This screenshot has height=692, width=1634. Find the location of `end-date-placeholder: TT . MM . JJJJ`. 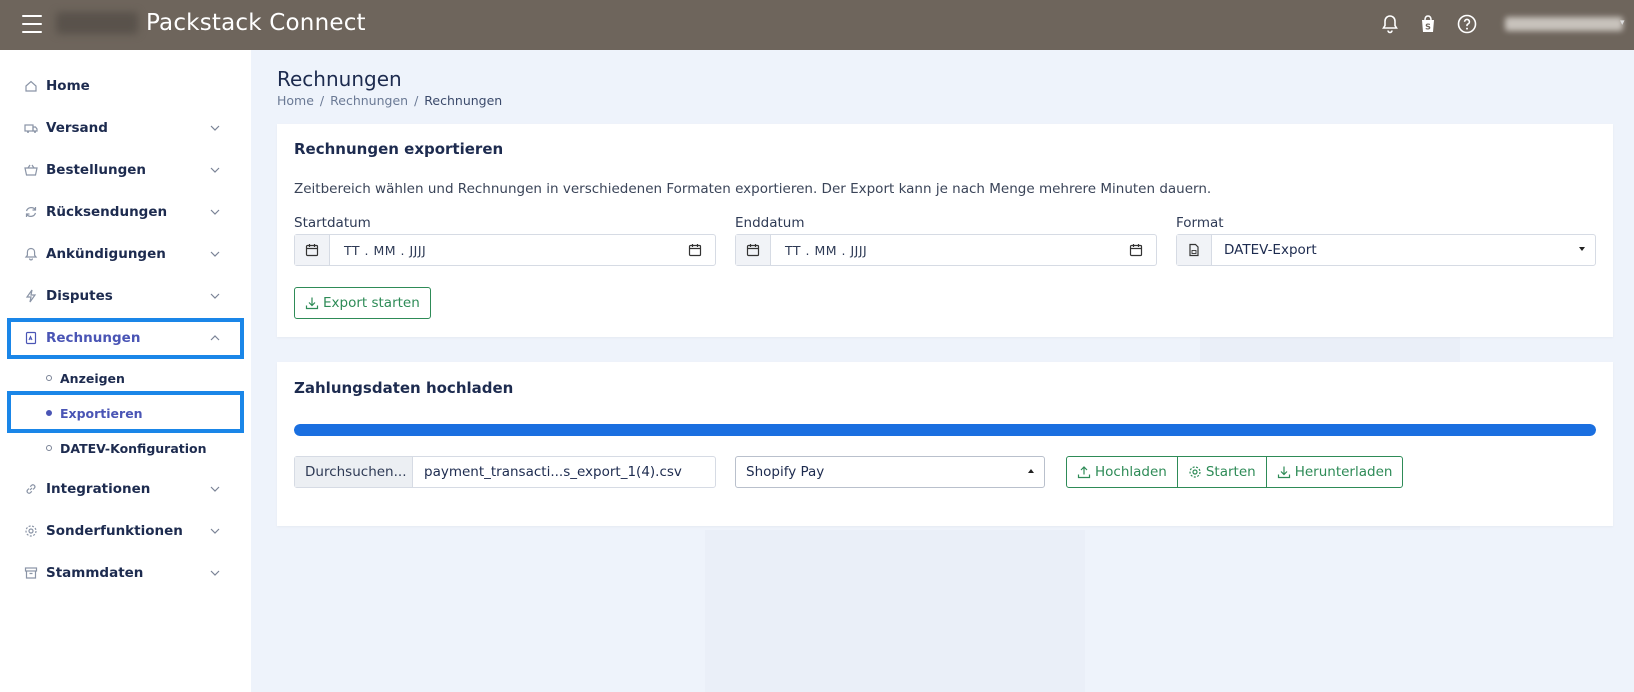

end-date-placeholder: TT . MM . JJJJ is located at coordinates (826, 250).